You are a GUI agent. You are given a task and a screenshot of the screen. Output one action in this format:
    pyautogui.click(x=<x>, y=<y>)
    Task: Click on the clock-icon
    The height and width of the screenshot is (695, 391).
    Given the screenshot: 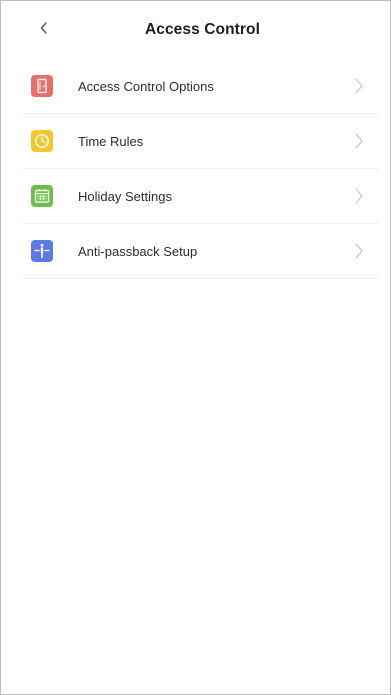 What is the action you would take?
    pyautogui.click(x=42, y=141)
    